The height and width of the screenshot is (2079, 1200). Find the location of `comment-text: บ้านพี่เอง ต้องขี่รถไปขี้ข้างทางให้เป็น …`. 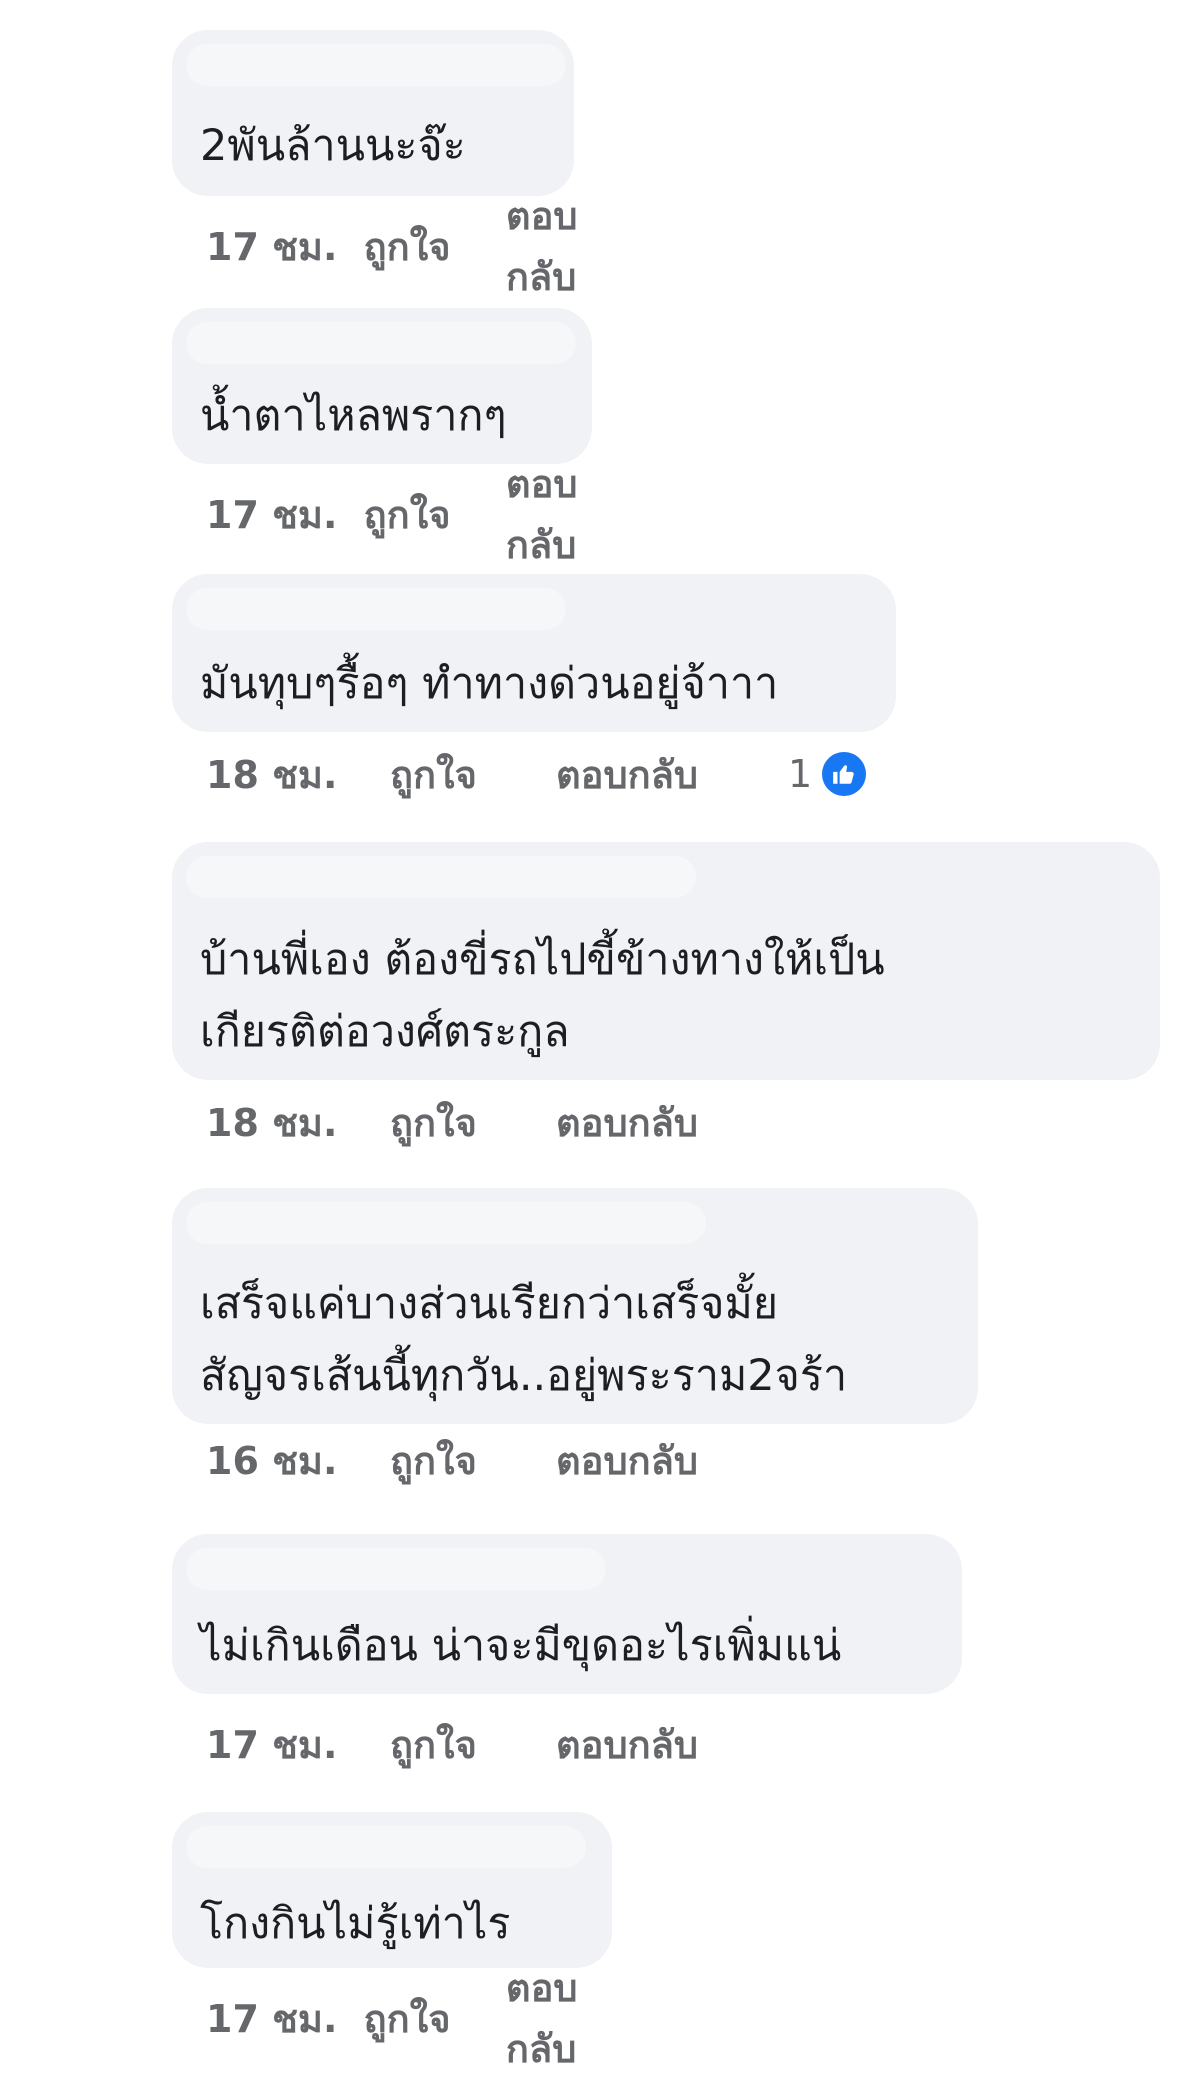

comment-text: บ้านพี่เอง ต้องขี่รถไปขี้ข้างทางให้เป็น … is located at coordinates (542, 996).